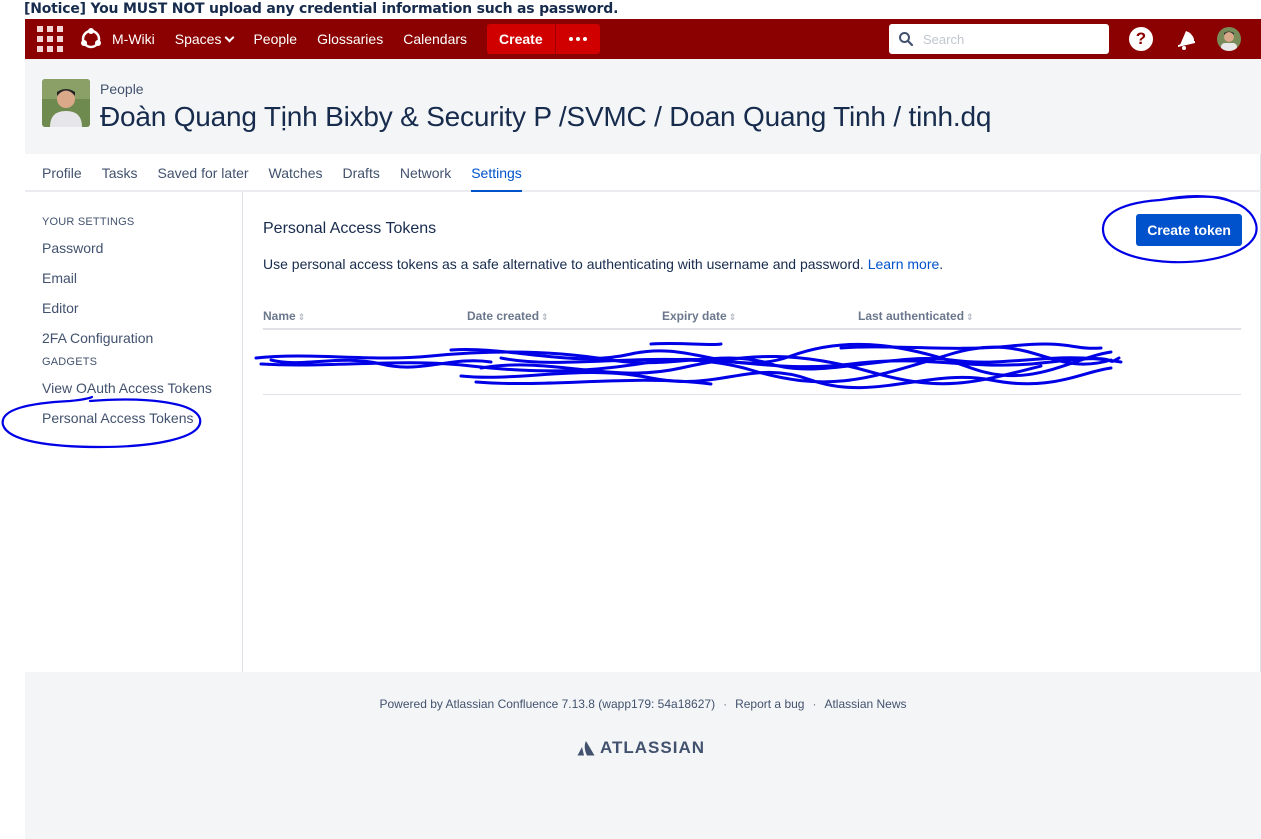 This screenshot has height=839, width=1261. I want to click on table-row, so click(747, 362).